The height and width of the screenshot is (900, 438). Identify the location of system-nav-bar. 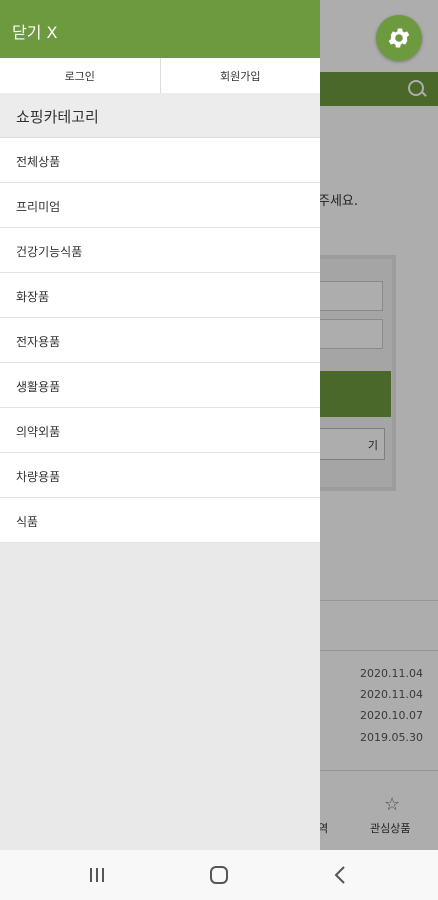
(219, 875).